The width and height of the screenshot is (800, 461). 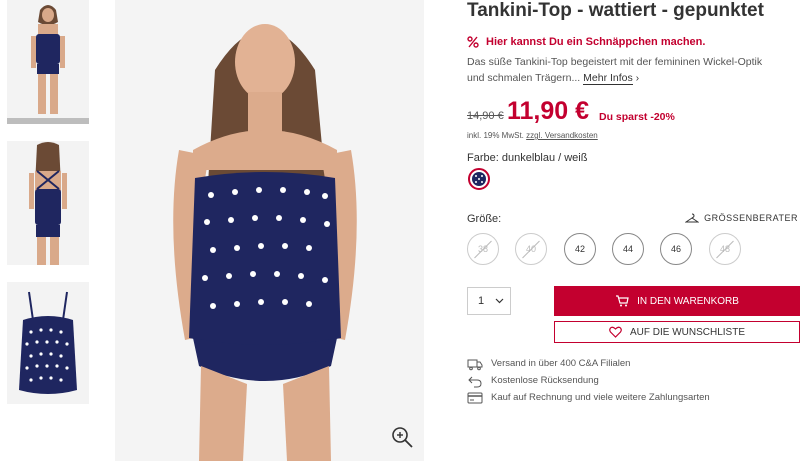 I want to click on more-info-link: Mehr Infos, so click(x=608, y=78).